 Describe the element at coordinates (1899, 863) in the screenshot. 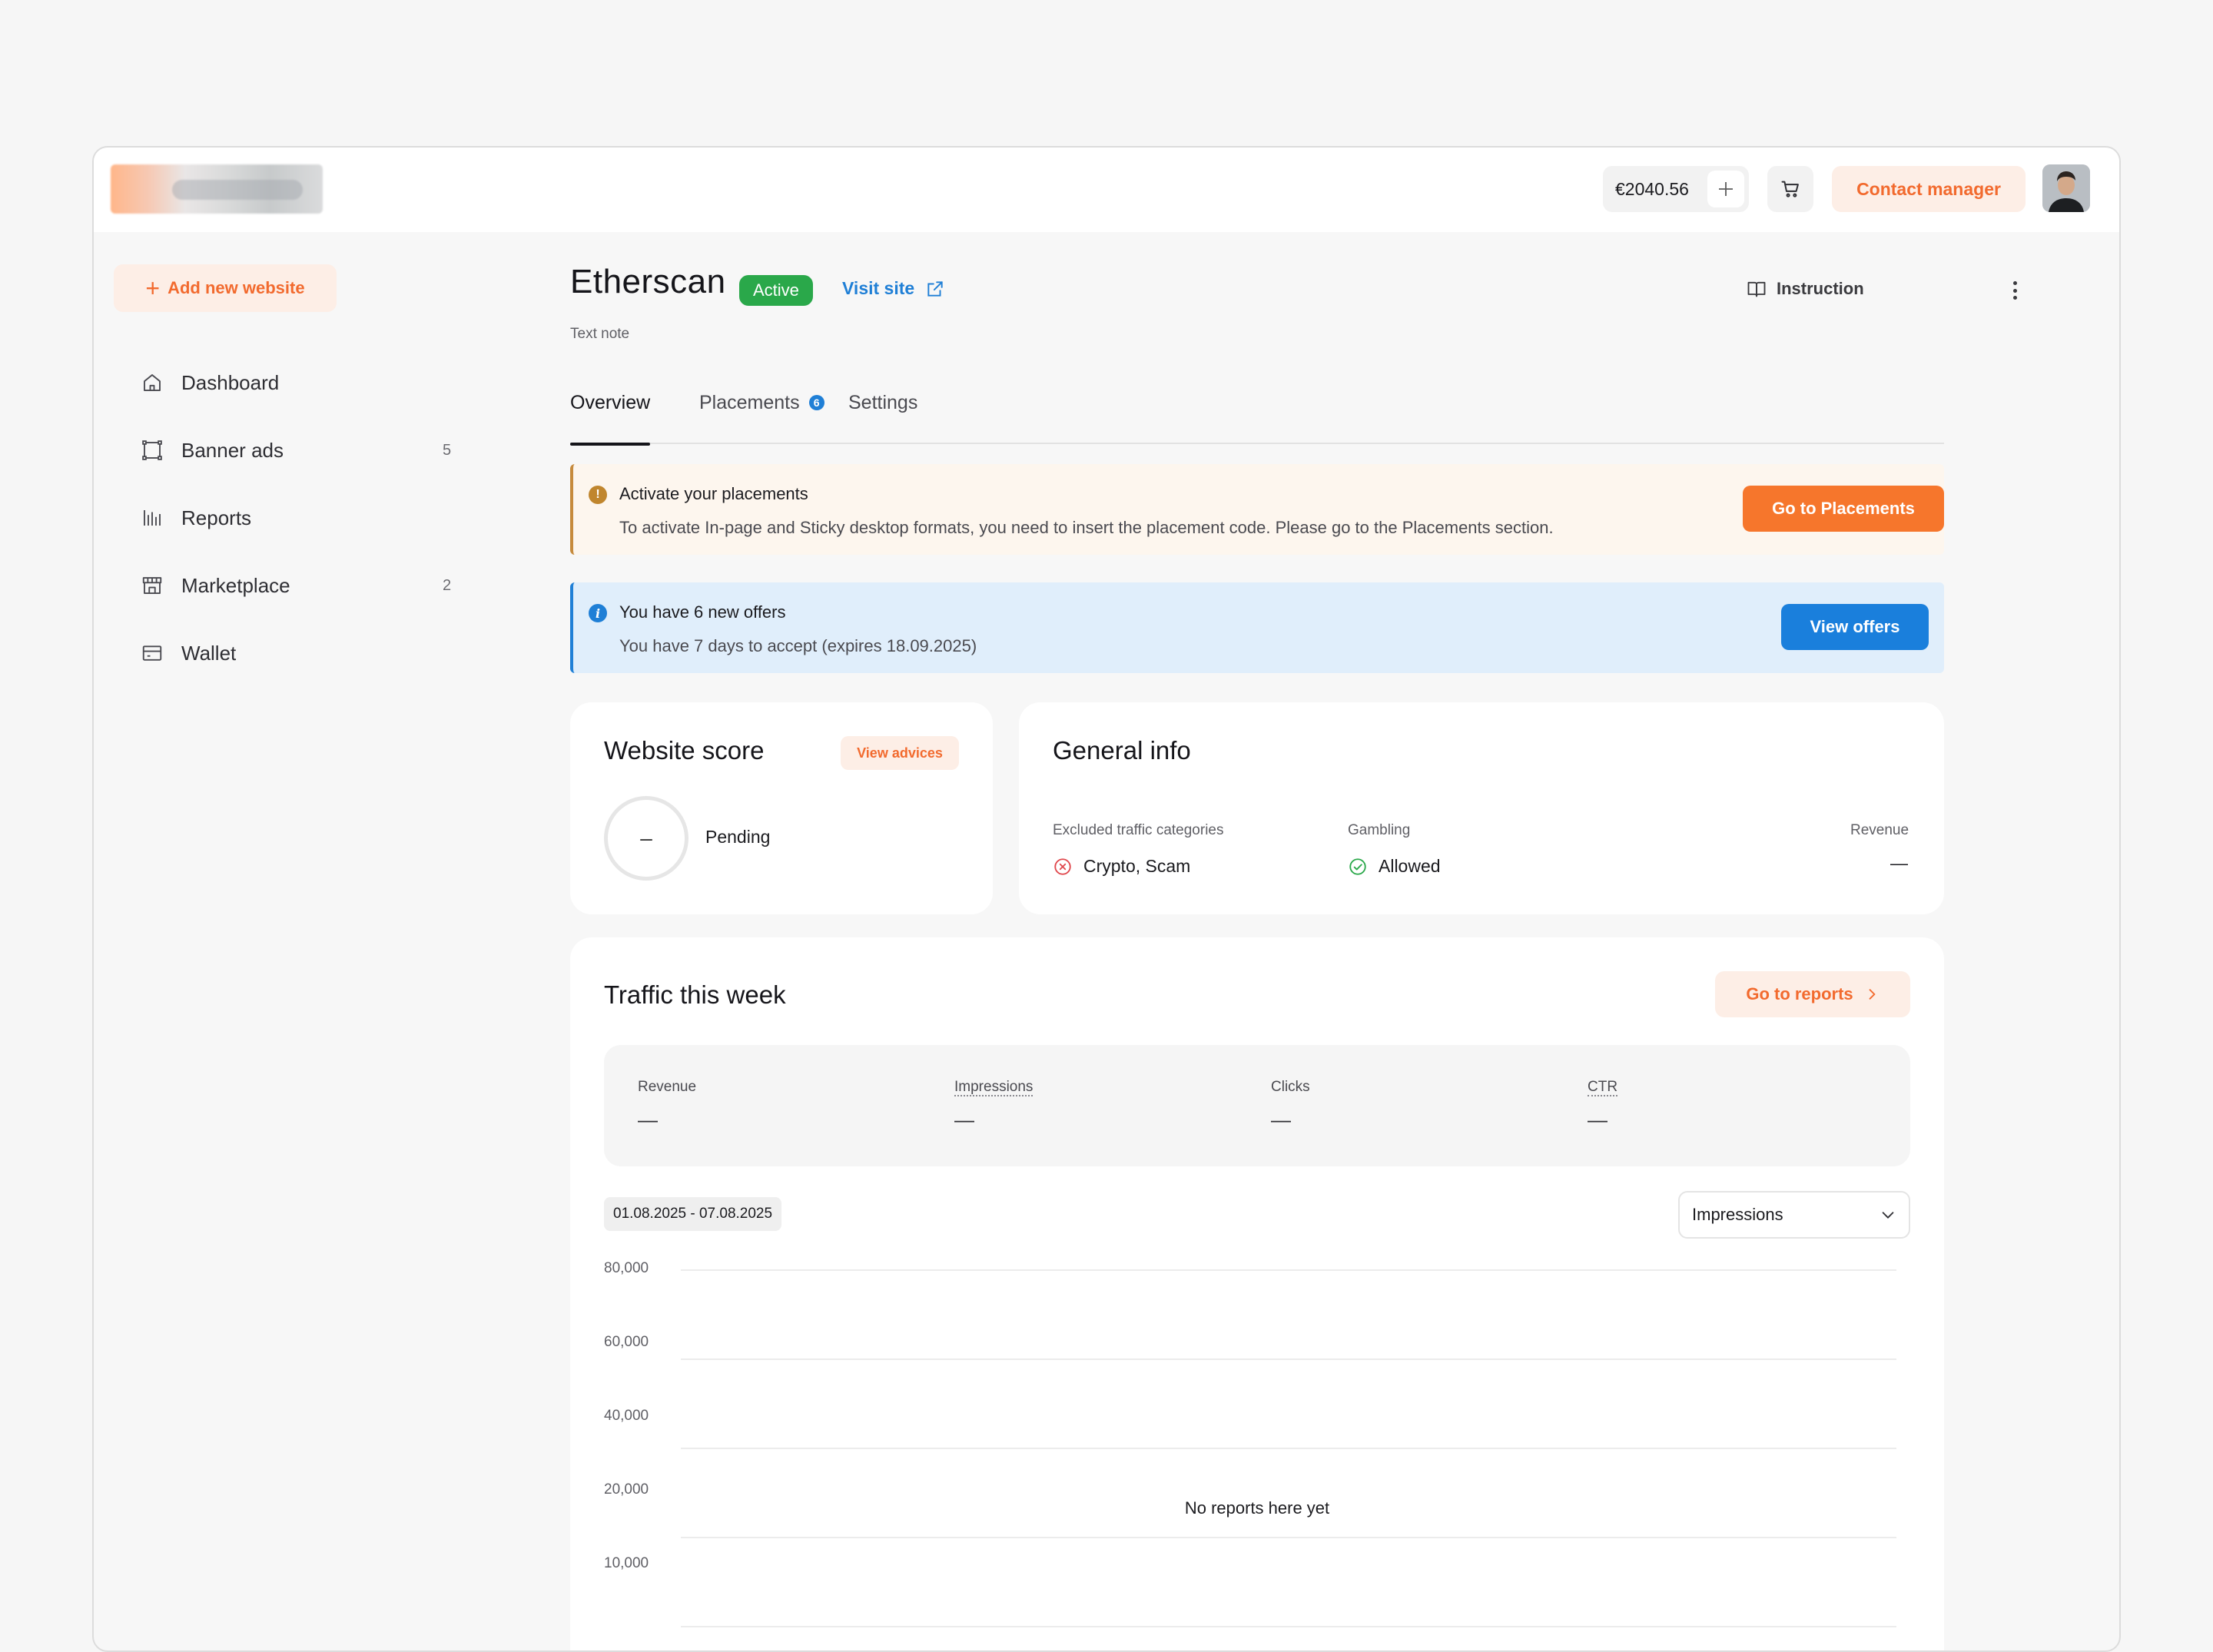

I see `revenue-value: —` at that location.